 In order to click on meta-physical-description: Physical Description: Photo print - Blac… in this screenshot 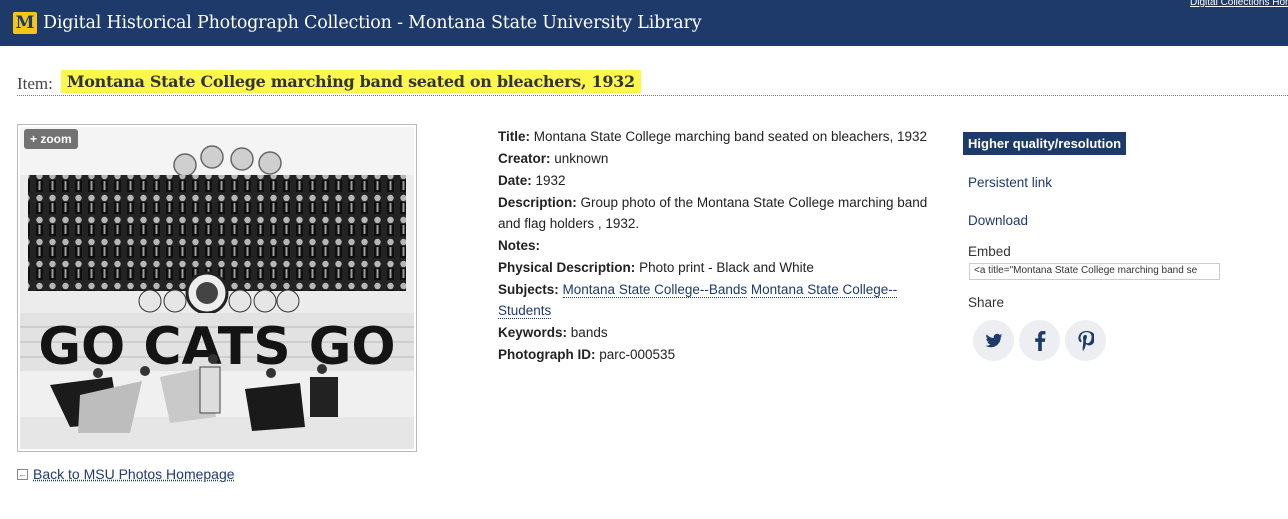, I will do `click(718, 267)`.